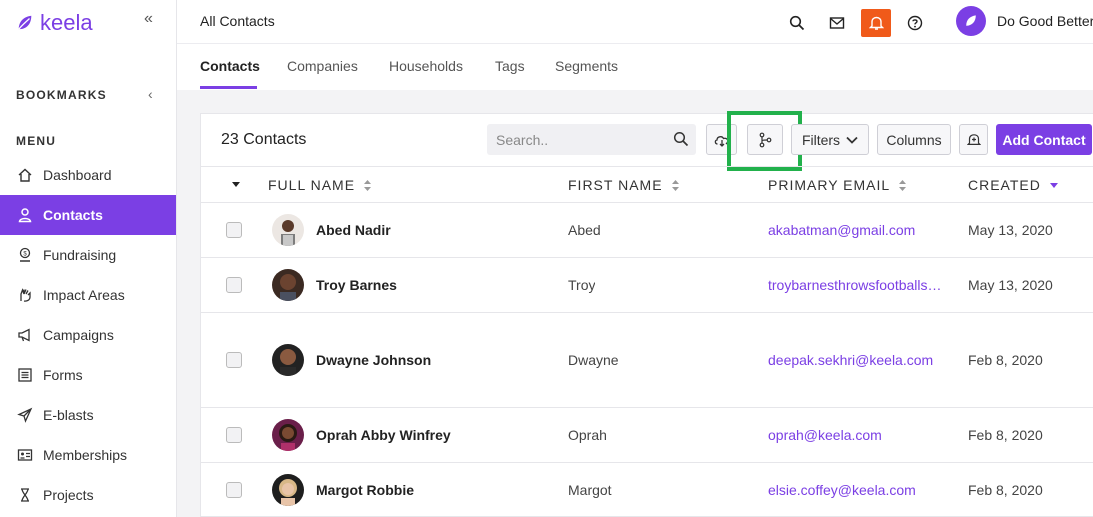  Describe the element at coordinates (971, 21) in the screenshot. I see `user-avatar` at that location.